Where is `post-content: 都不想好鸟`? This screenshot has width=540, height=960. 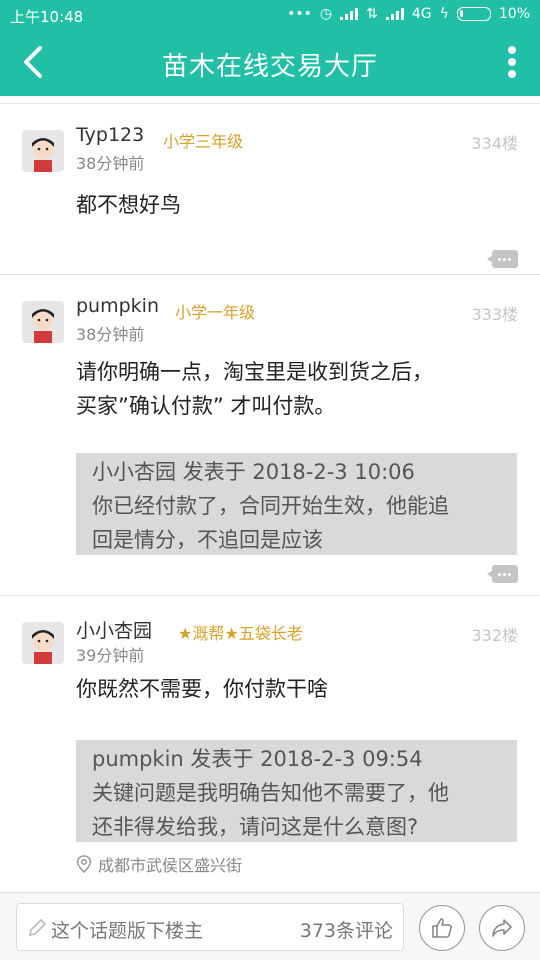
post-content: 都不想好鸟 is located at coordinates (128, 205).